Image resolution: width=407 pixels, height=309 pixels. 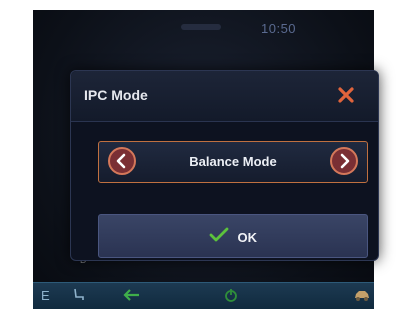 What do you see at coordinates (279, 28) in the screenshot?
I see `clock: 10:50` at bounding box center [279, 28].